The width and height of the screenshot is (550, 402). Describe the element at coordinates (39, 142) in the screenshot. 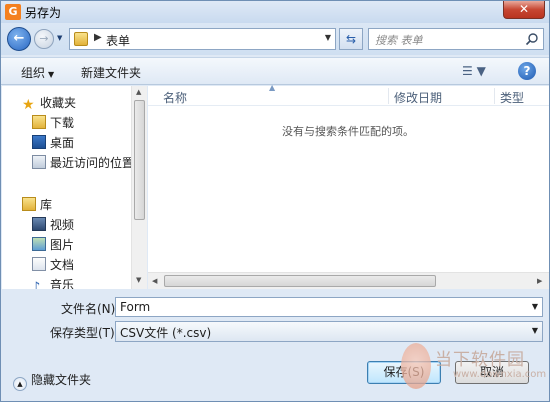

I see `desktop-icon` at that location.